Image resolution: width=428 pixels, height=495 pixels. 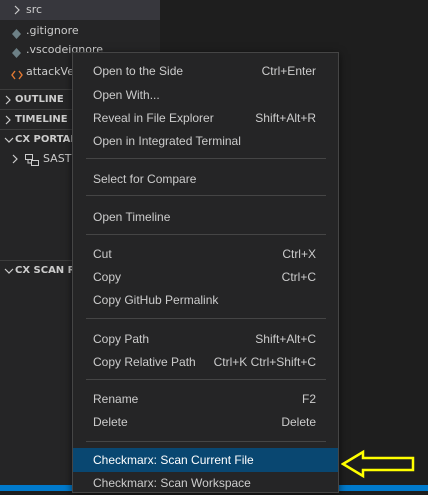 I want to click on menu-item-label: Copy, so click(x=107, y=277).